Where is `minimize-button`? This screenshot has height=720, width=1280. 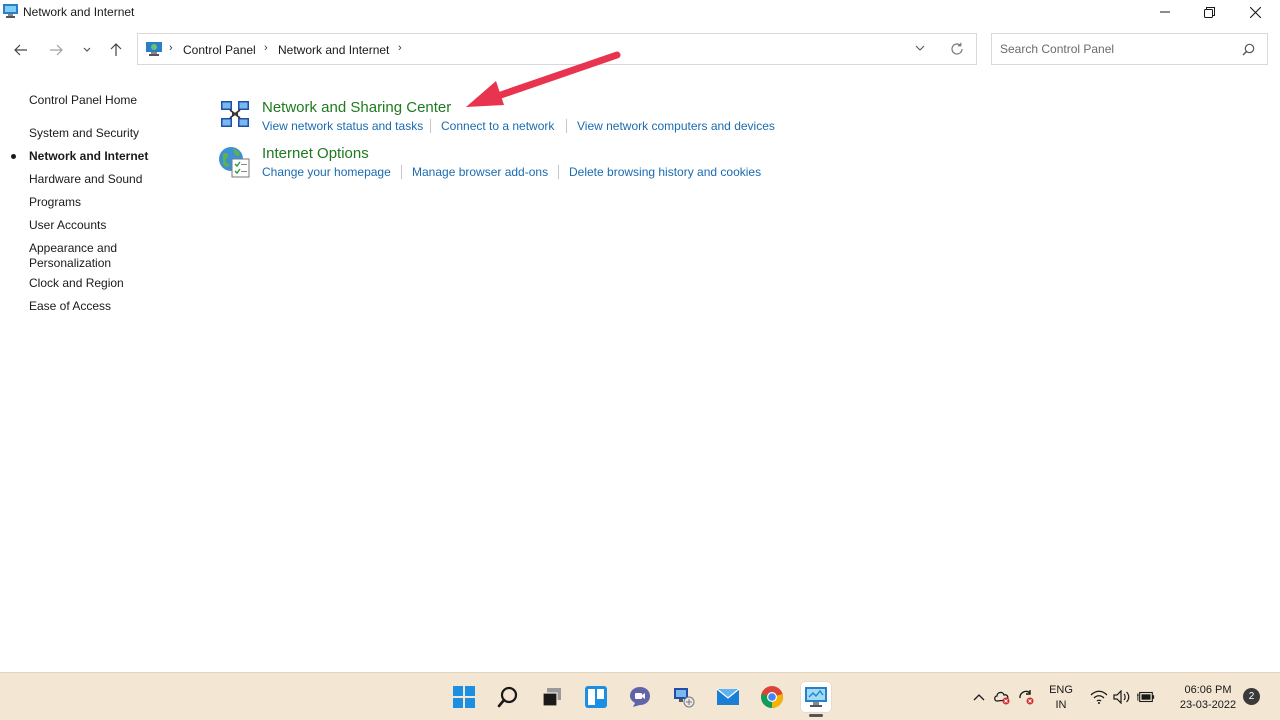 minimize-button is located at coordinates (1165, 12).